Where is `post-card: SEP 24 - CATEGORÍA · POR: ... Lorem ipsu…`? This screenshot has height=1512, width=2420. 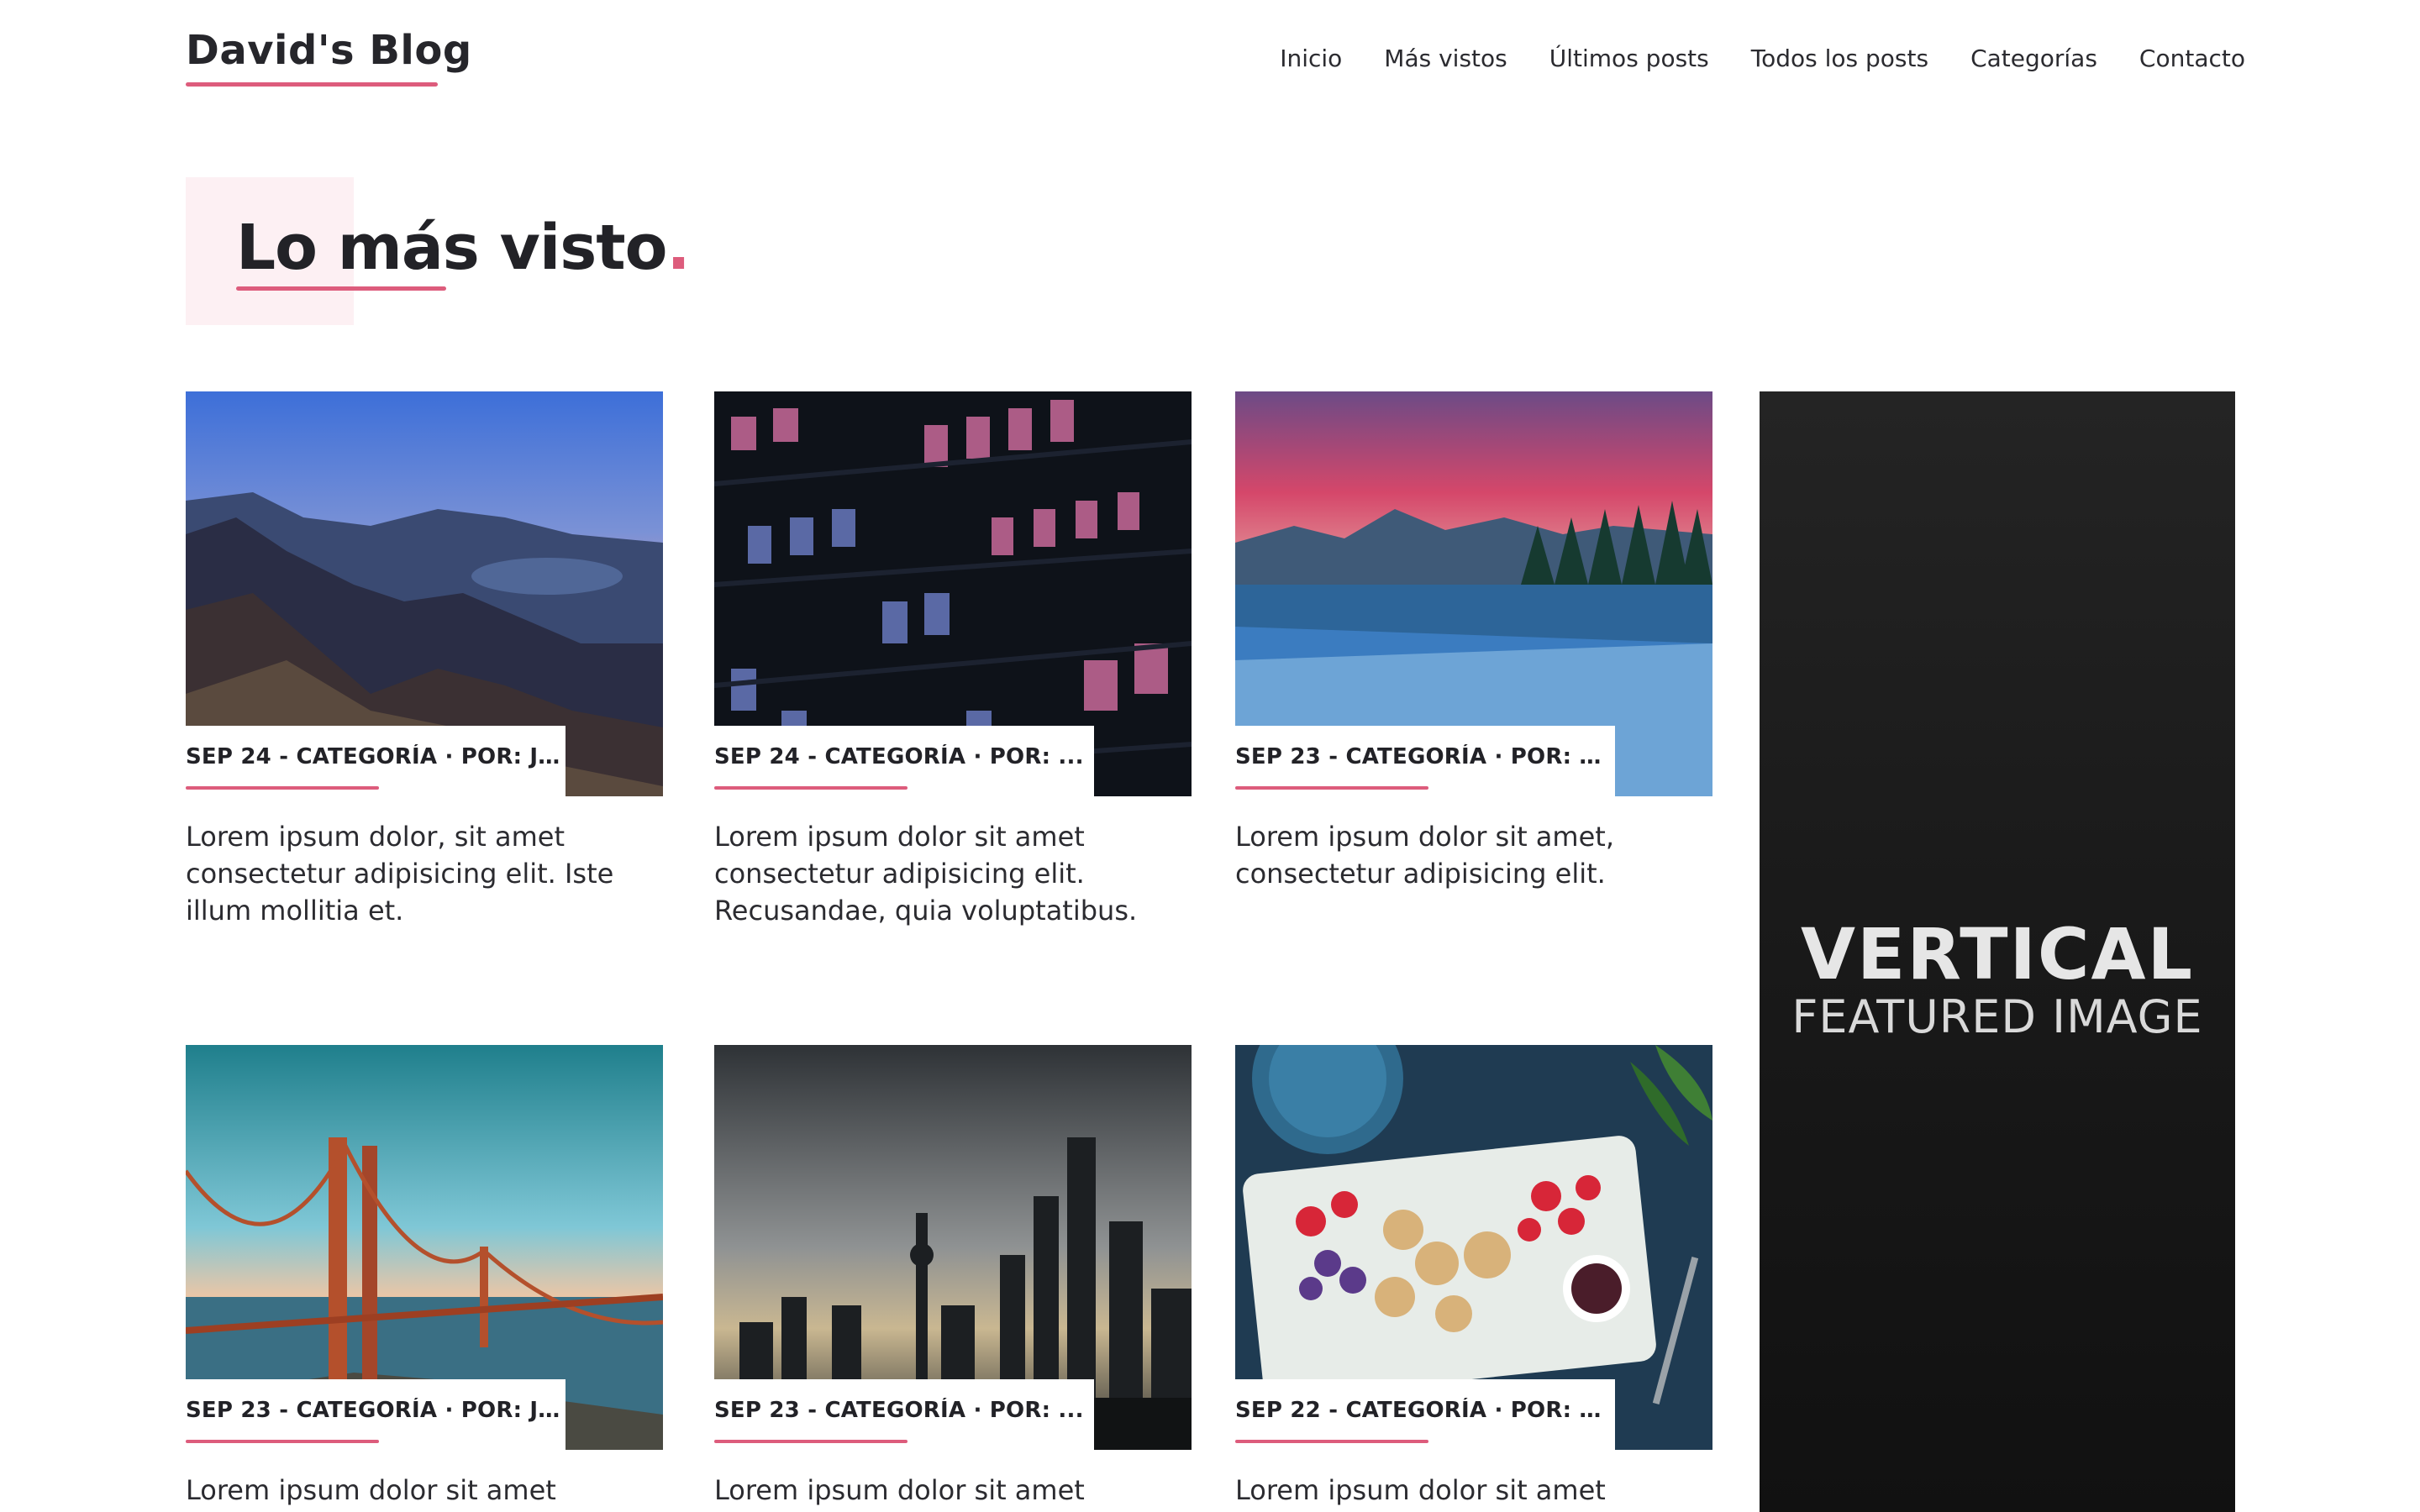
post-card: SEP 24 - CATEGORÍA · POR: ... Lorem ipsu… is located at coordinates (953, 659).